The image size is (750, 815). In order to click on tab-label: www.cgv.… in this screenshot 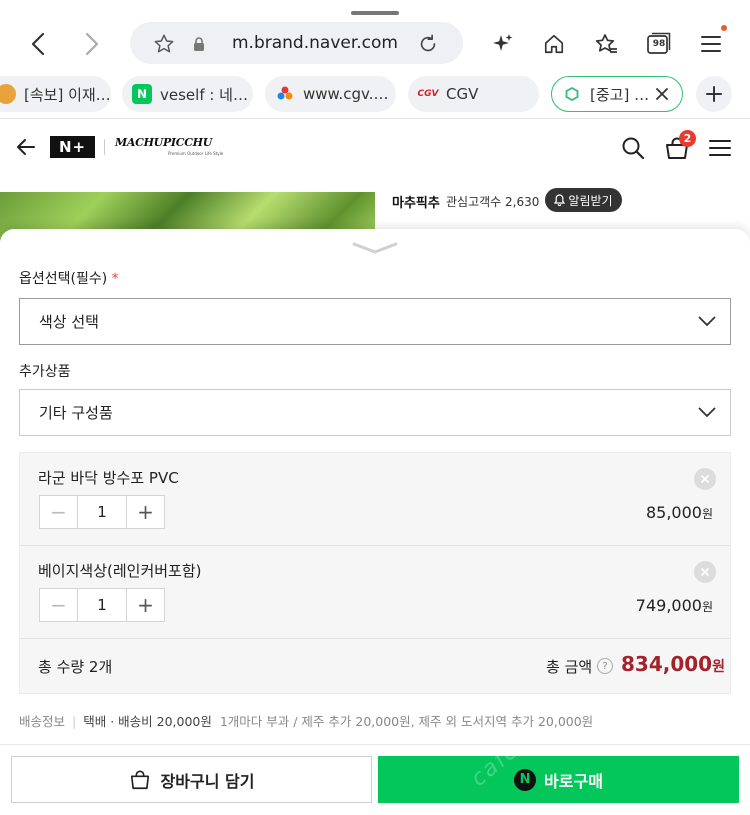, I will do `click(346, 94)`.